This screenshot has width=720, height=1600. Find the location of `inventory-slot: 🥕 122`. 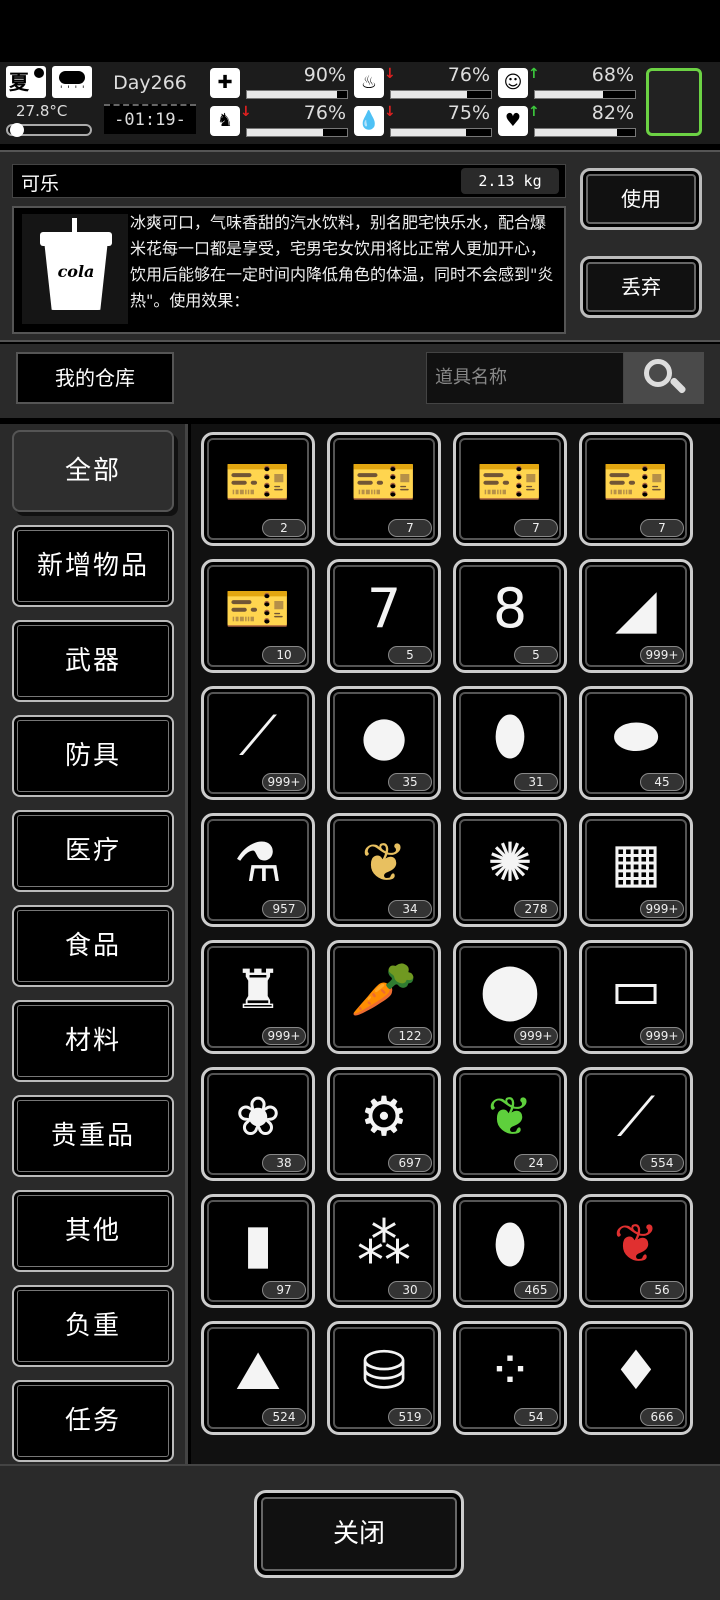

inventory-slot: 🥕 122 is located at coordinates (384, 997).